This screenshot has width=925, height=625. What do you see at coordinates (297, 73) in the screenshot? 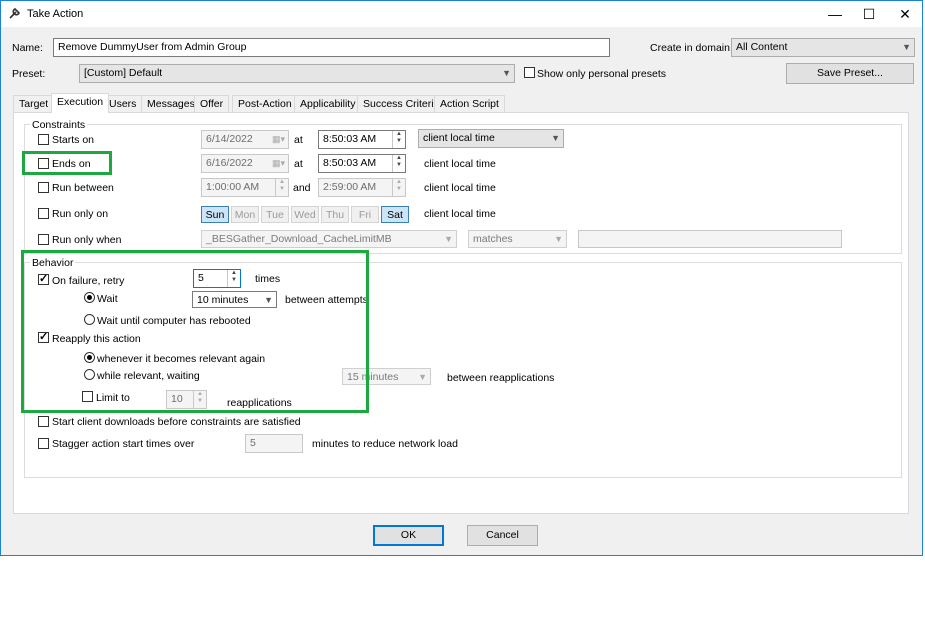
I see `preset-select: [Custom] Default ▼` at bounding box center [297, 73].